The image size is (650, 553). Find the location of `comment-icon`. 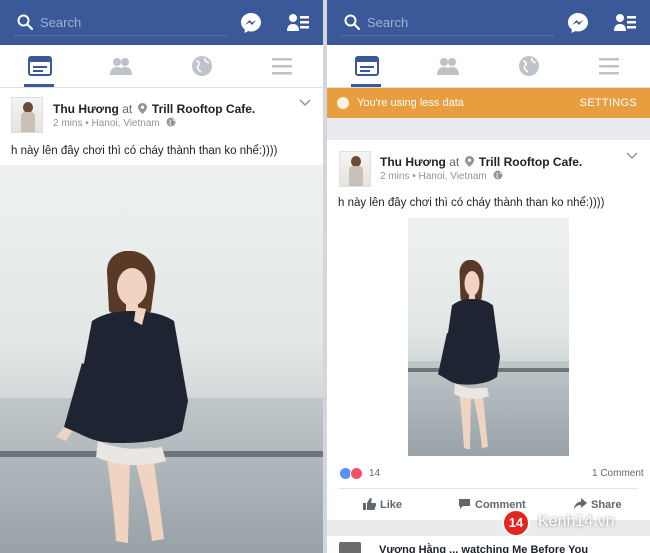

comment-icon is located at coordinates (464, 504).